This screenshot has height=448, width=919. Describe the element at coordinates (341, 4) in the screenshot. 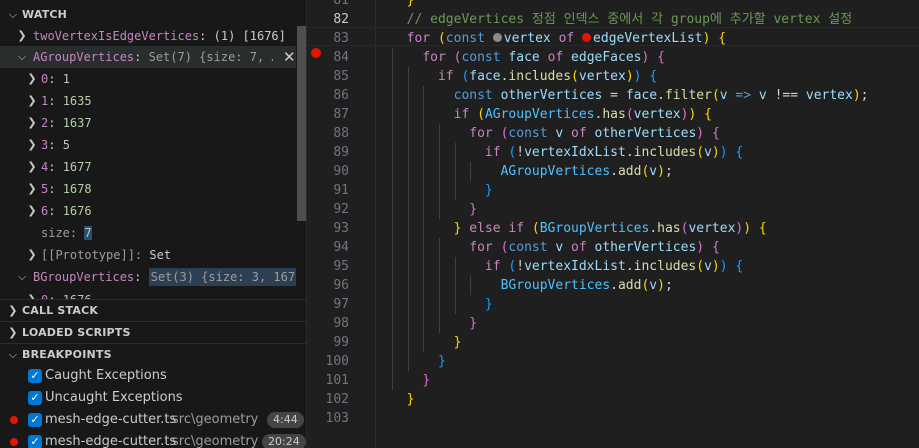

I see `line-number: 81` at that location.